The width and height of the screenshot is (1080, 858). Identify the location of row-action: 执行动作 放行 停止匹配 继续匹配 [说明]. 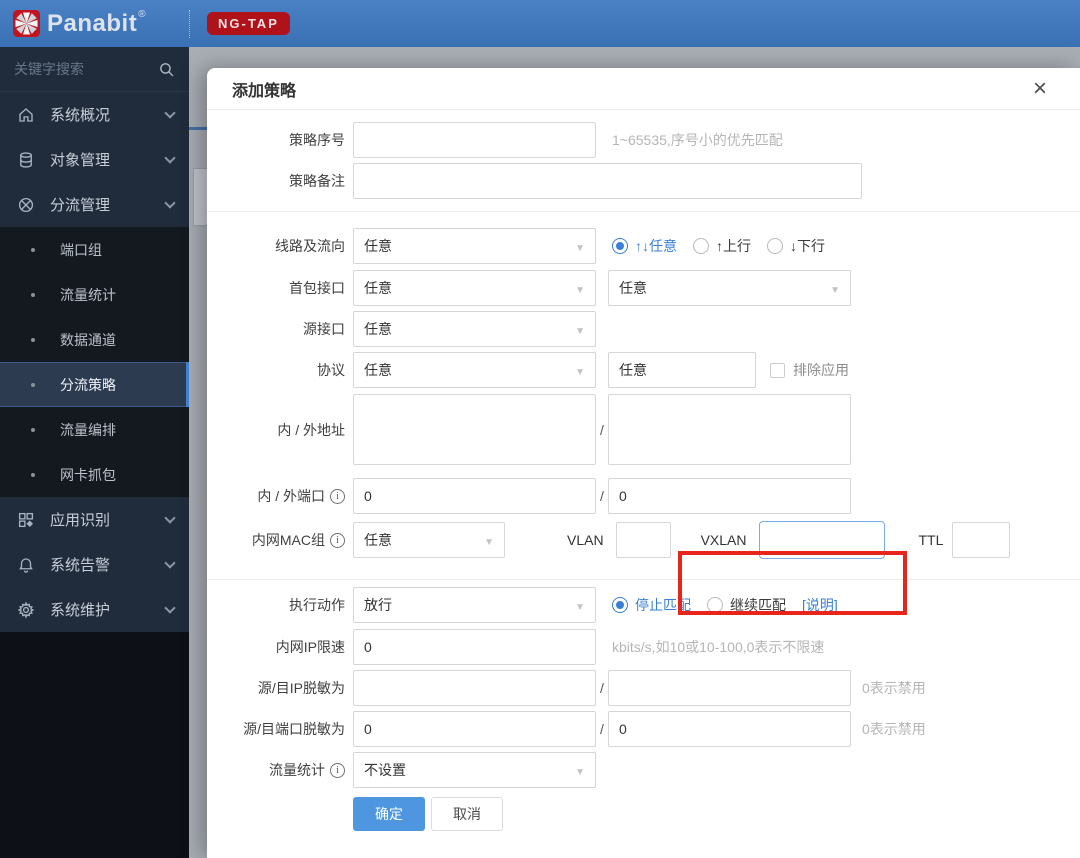
(643, 605).